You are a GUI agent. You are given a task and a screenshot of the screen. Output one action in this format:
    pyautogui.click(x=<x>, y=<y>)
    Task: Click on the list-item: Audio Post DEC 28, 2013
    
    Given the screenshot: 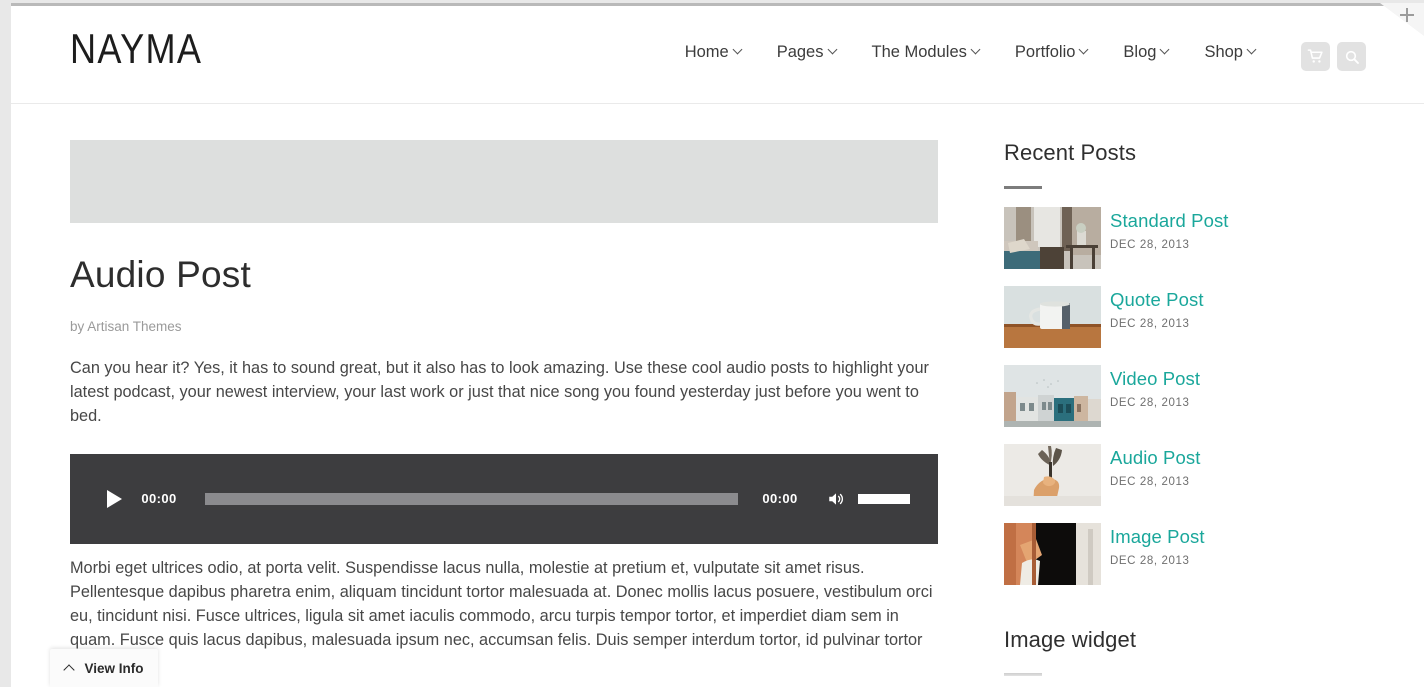 What is the action you would take?
    pyautogui.click(x=1184, y=475)
    